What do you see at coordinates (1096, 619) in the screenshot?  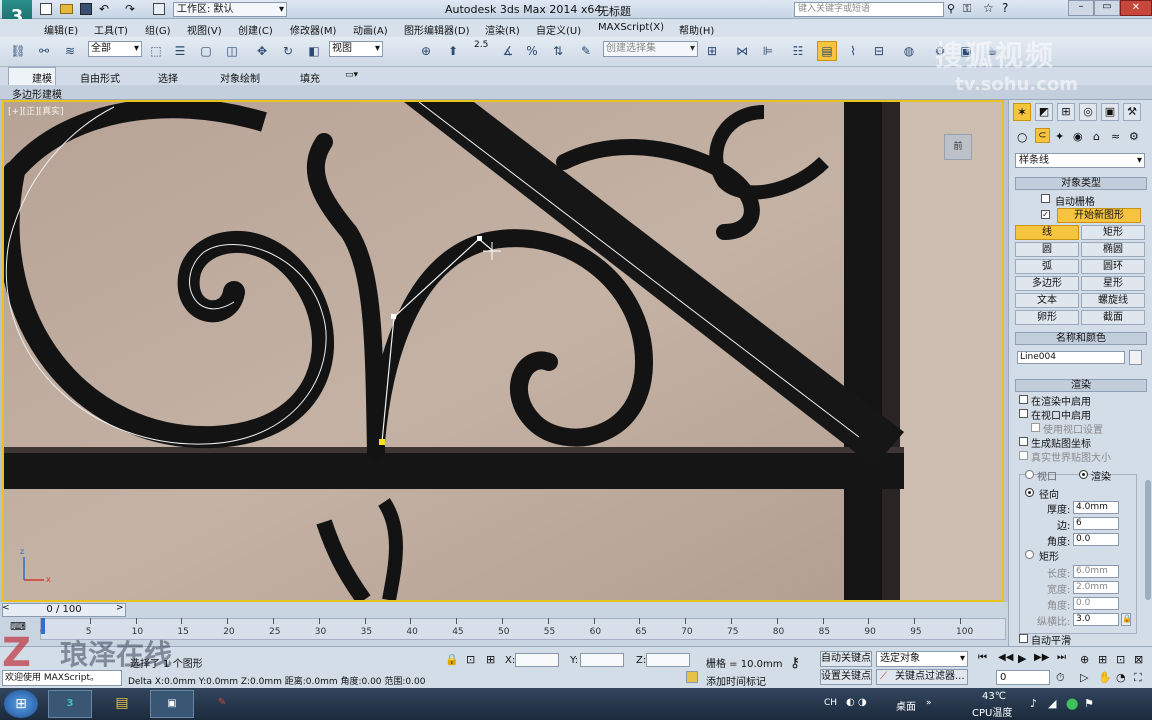 I see `aspect-field: 3.0` at bounding box center [1096, 619].